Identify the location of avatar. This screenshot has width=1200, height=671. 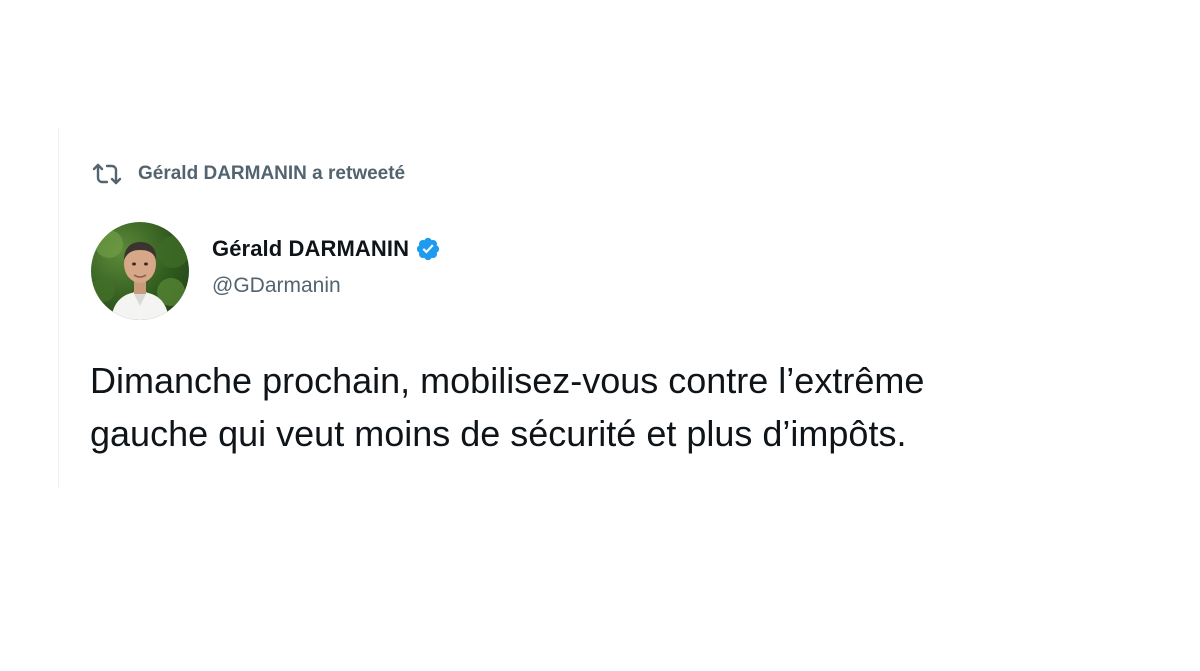
(140, 271).